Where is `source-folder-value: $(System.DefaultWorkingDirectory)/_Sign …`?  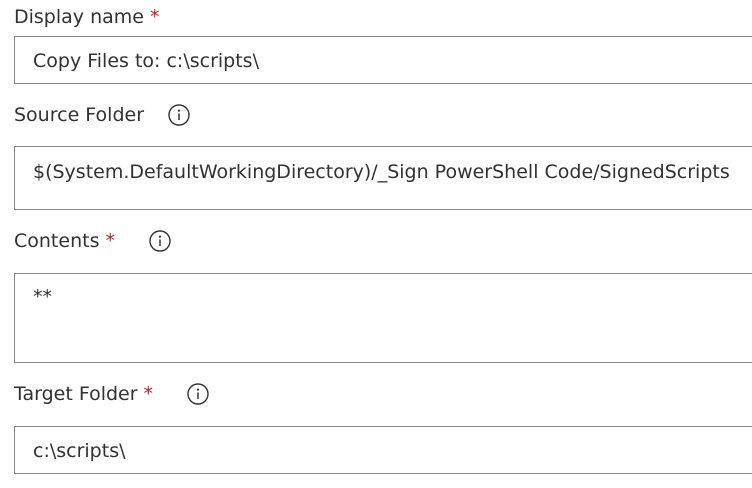 source-folder-value: $(System.DefaultWorkingDirectory)/_Sign … is located at coordinates (381, 172).